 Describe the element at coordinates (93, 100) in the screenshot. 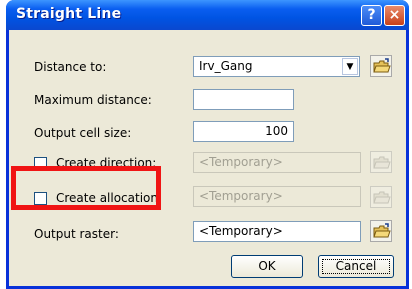

I see `maximum-distance-label: Maximum distance:` at that location.